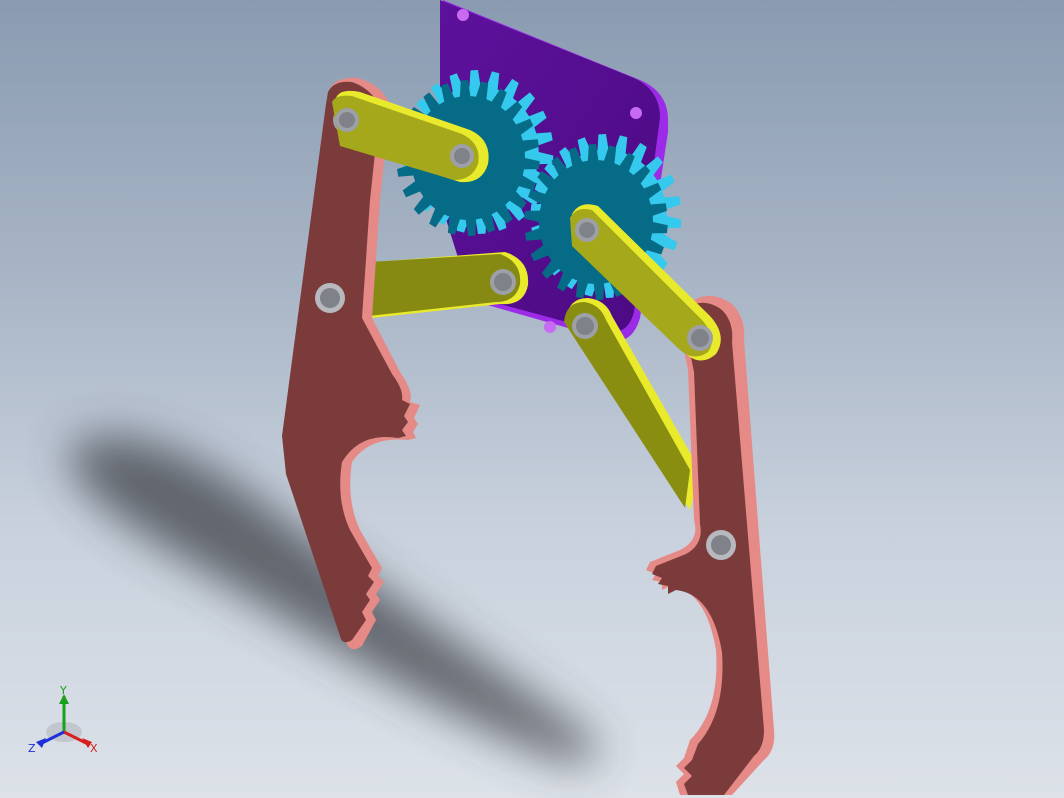 The width and height of the screenshot is (1064, 798). I want to click on y-axis-label: Y, so click(63, 691).